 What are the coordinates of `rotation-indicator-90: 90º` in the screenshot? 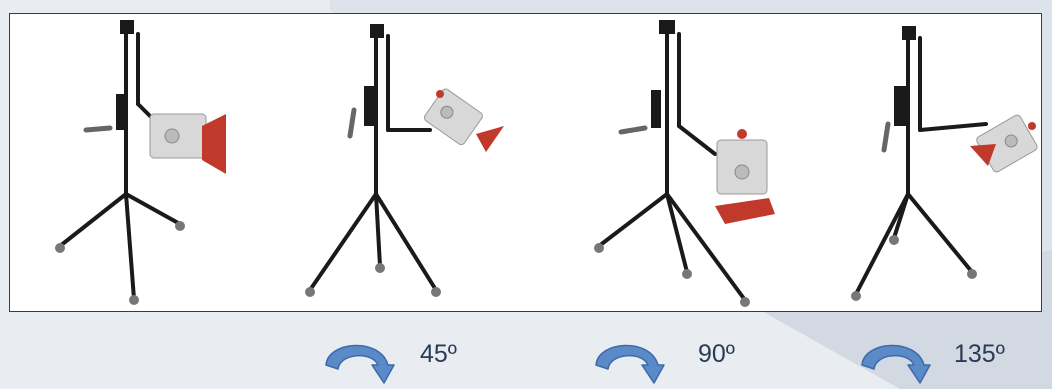 It's located at (663, 360).